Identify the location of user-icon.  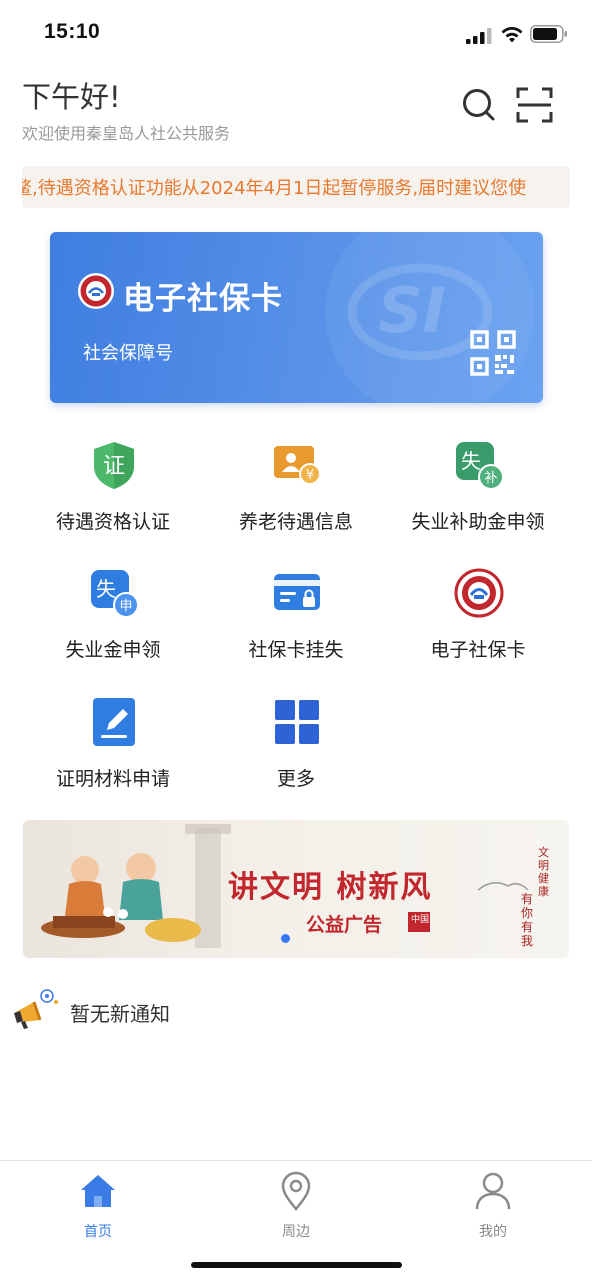
(493, 1191).